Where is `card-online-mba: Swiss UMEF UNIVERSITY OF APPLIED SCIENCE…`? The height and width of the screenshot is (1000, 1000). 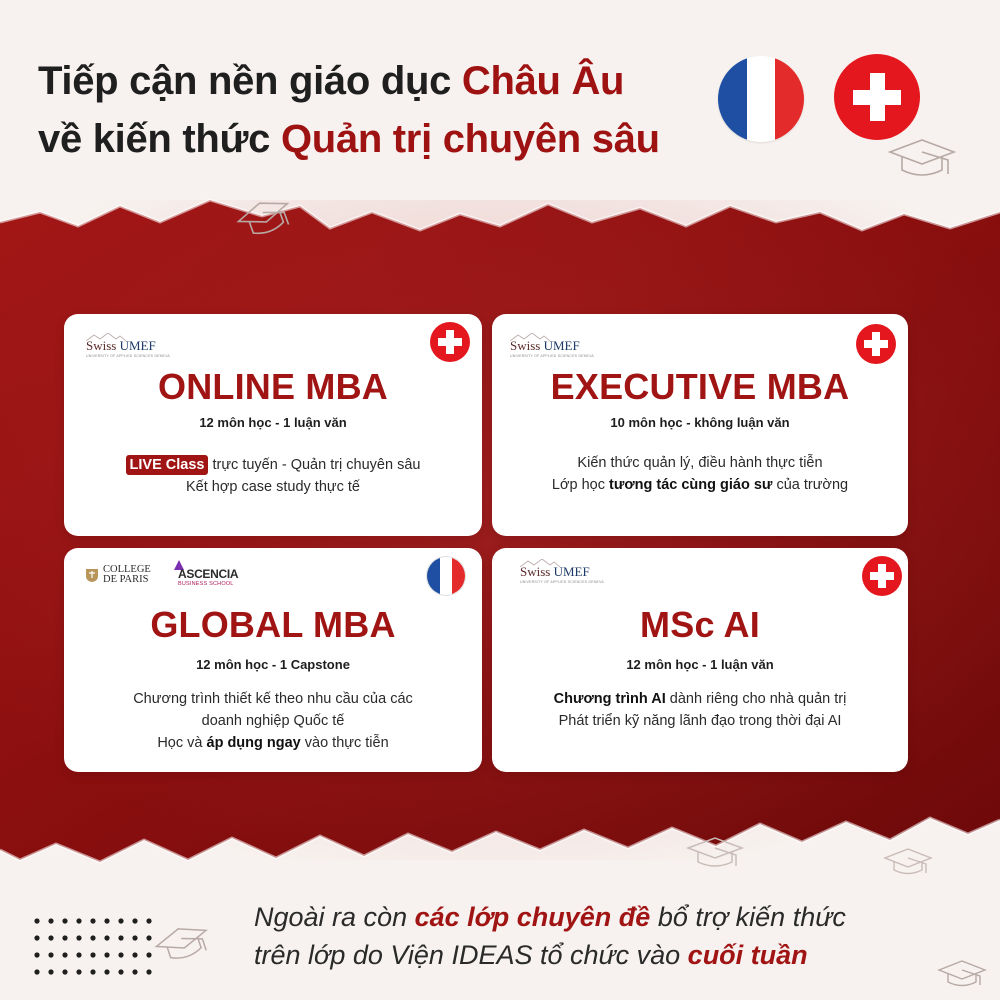
card-online-mba: Swiss UMEF UNIVERSITY OF APPLIED SCIENCE… is located at coordinates (273, 425).